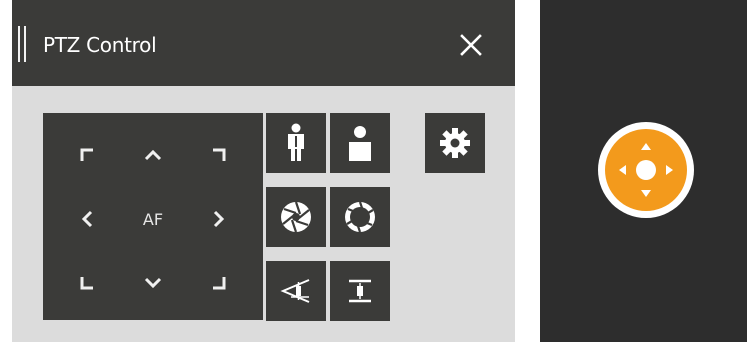 This screenshot has height=342, width=747. I want to click on corner-down-left-icon, so click(86, 283).